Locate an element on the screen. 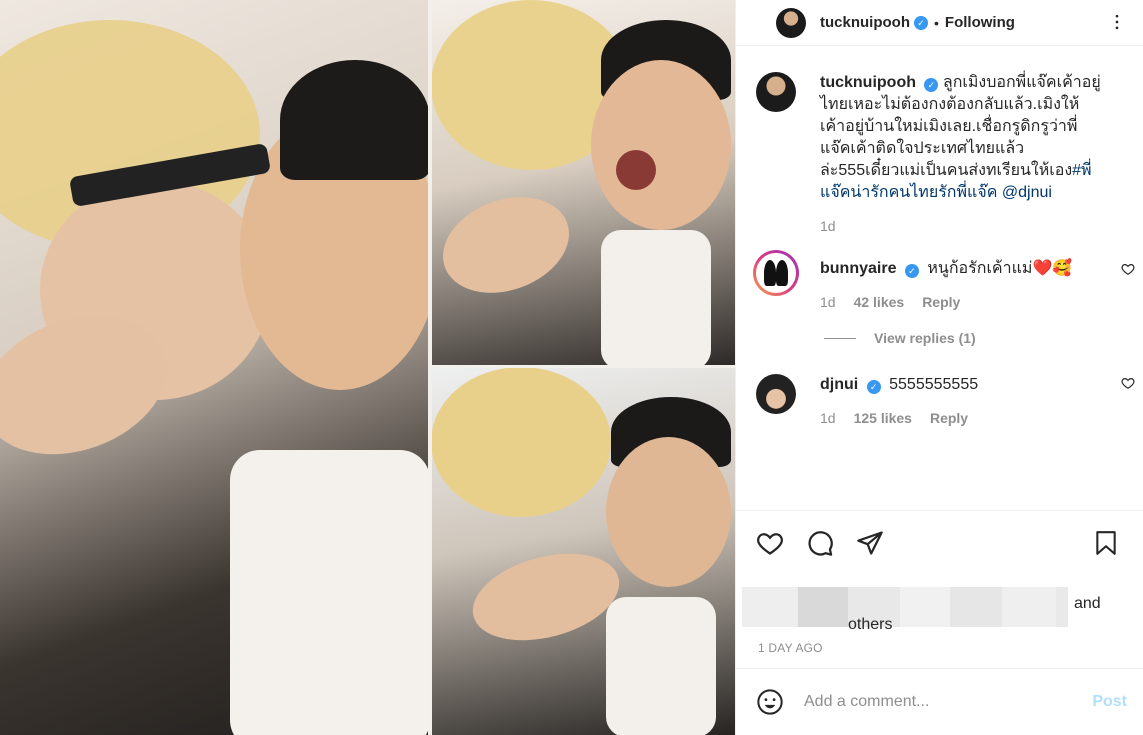 This screenshot has width=1143, height=735. post-timestamp: 1 DAY AGO is located at coordinates (790, 648).